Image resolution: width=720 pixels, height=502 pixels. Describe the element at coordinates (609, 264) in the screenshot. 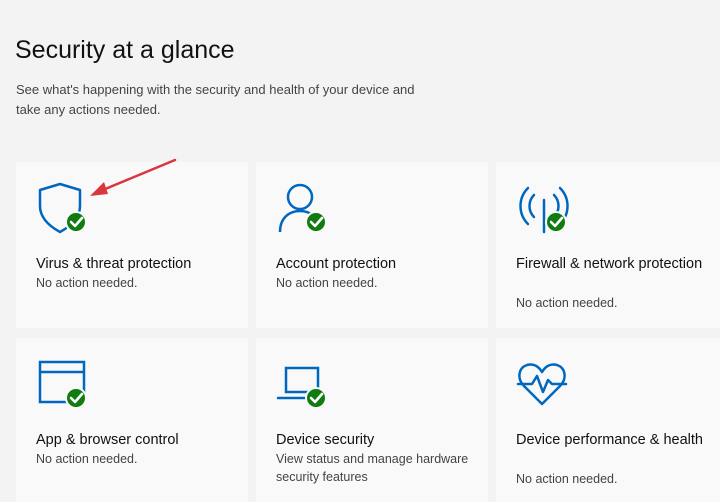

I see `tile-title: Firewall & network protection` at that location.